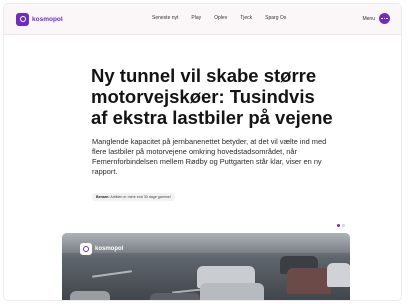 This screenshot has width=409, height=304. What do you see at coordinates (343, 225) in the screenshot?
I see `carousel-dot` at bounding box center [343, 225].